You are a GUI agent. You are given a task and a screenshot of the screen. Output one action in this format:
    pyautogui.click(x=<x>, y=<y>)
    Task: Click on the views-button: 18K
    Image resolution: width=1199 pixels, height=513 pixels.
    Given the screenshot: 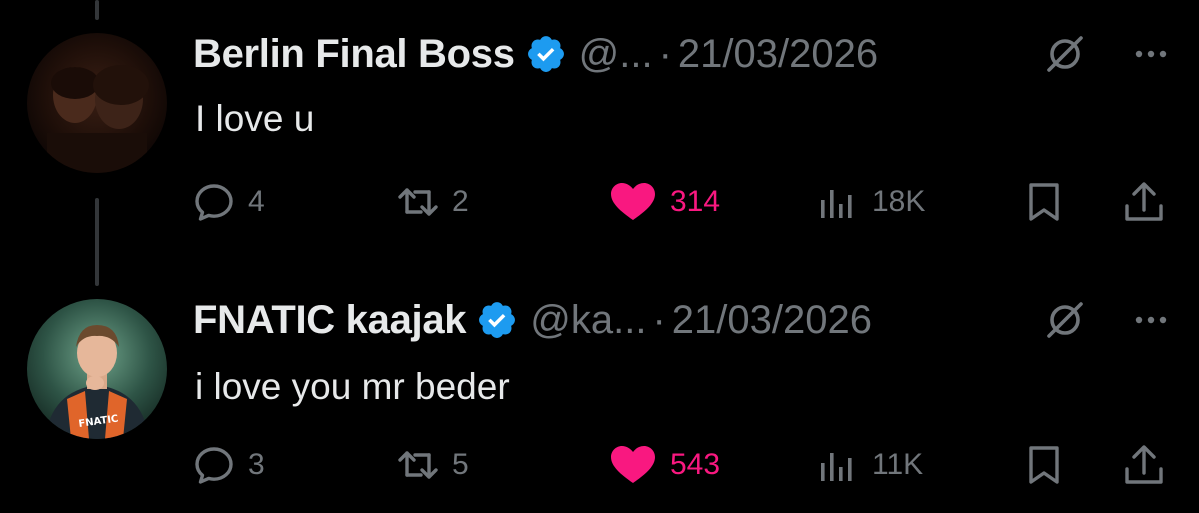 What is the action you would take?
    pyautogui.click(x=870, y=202)
    